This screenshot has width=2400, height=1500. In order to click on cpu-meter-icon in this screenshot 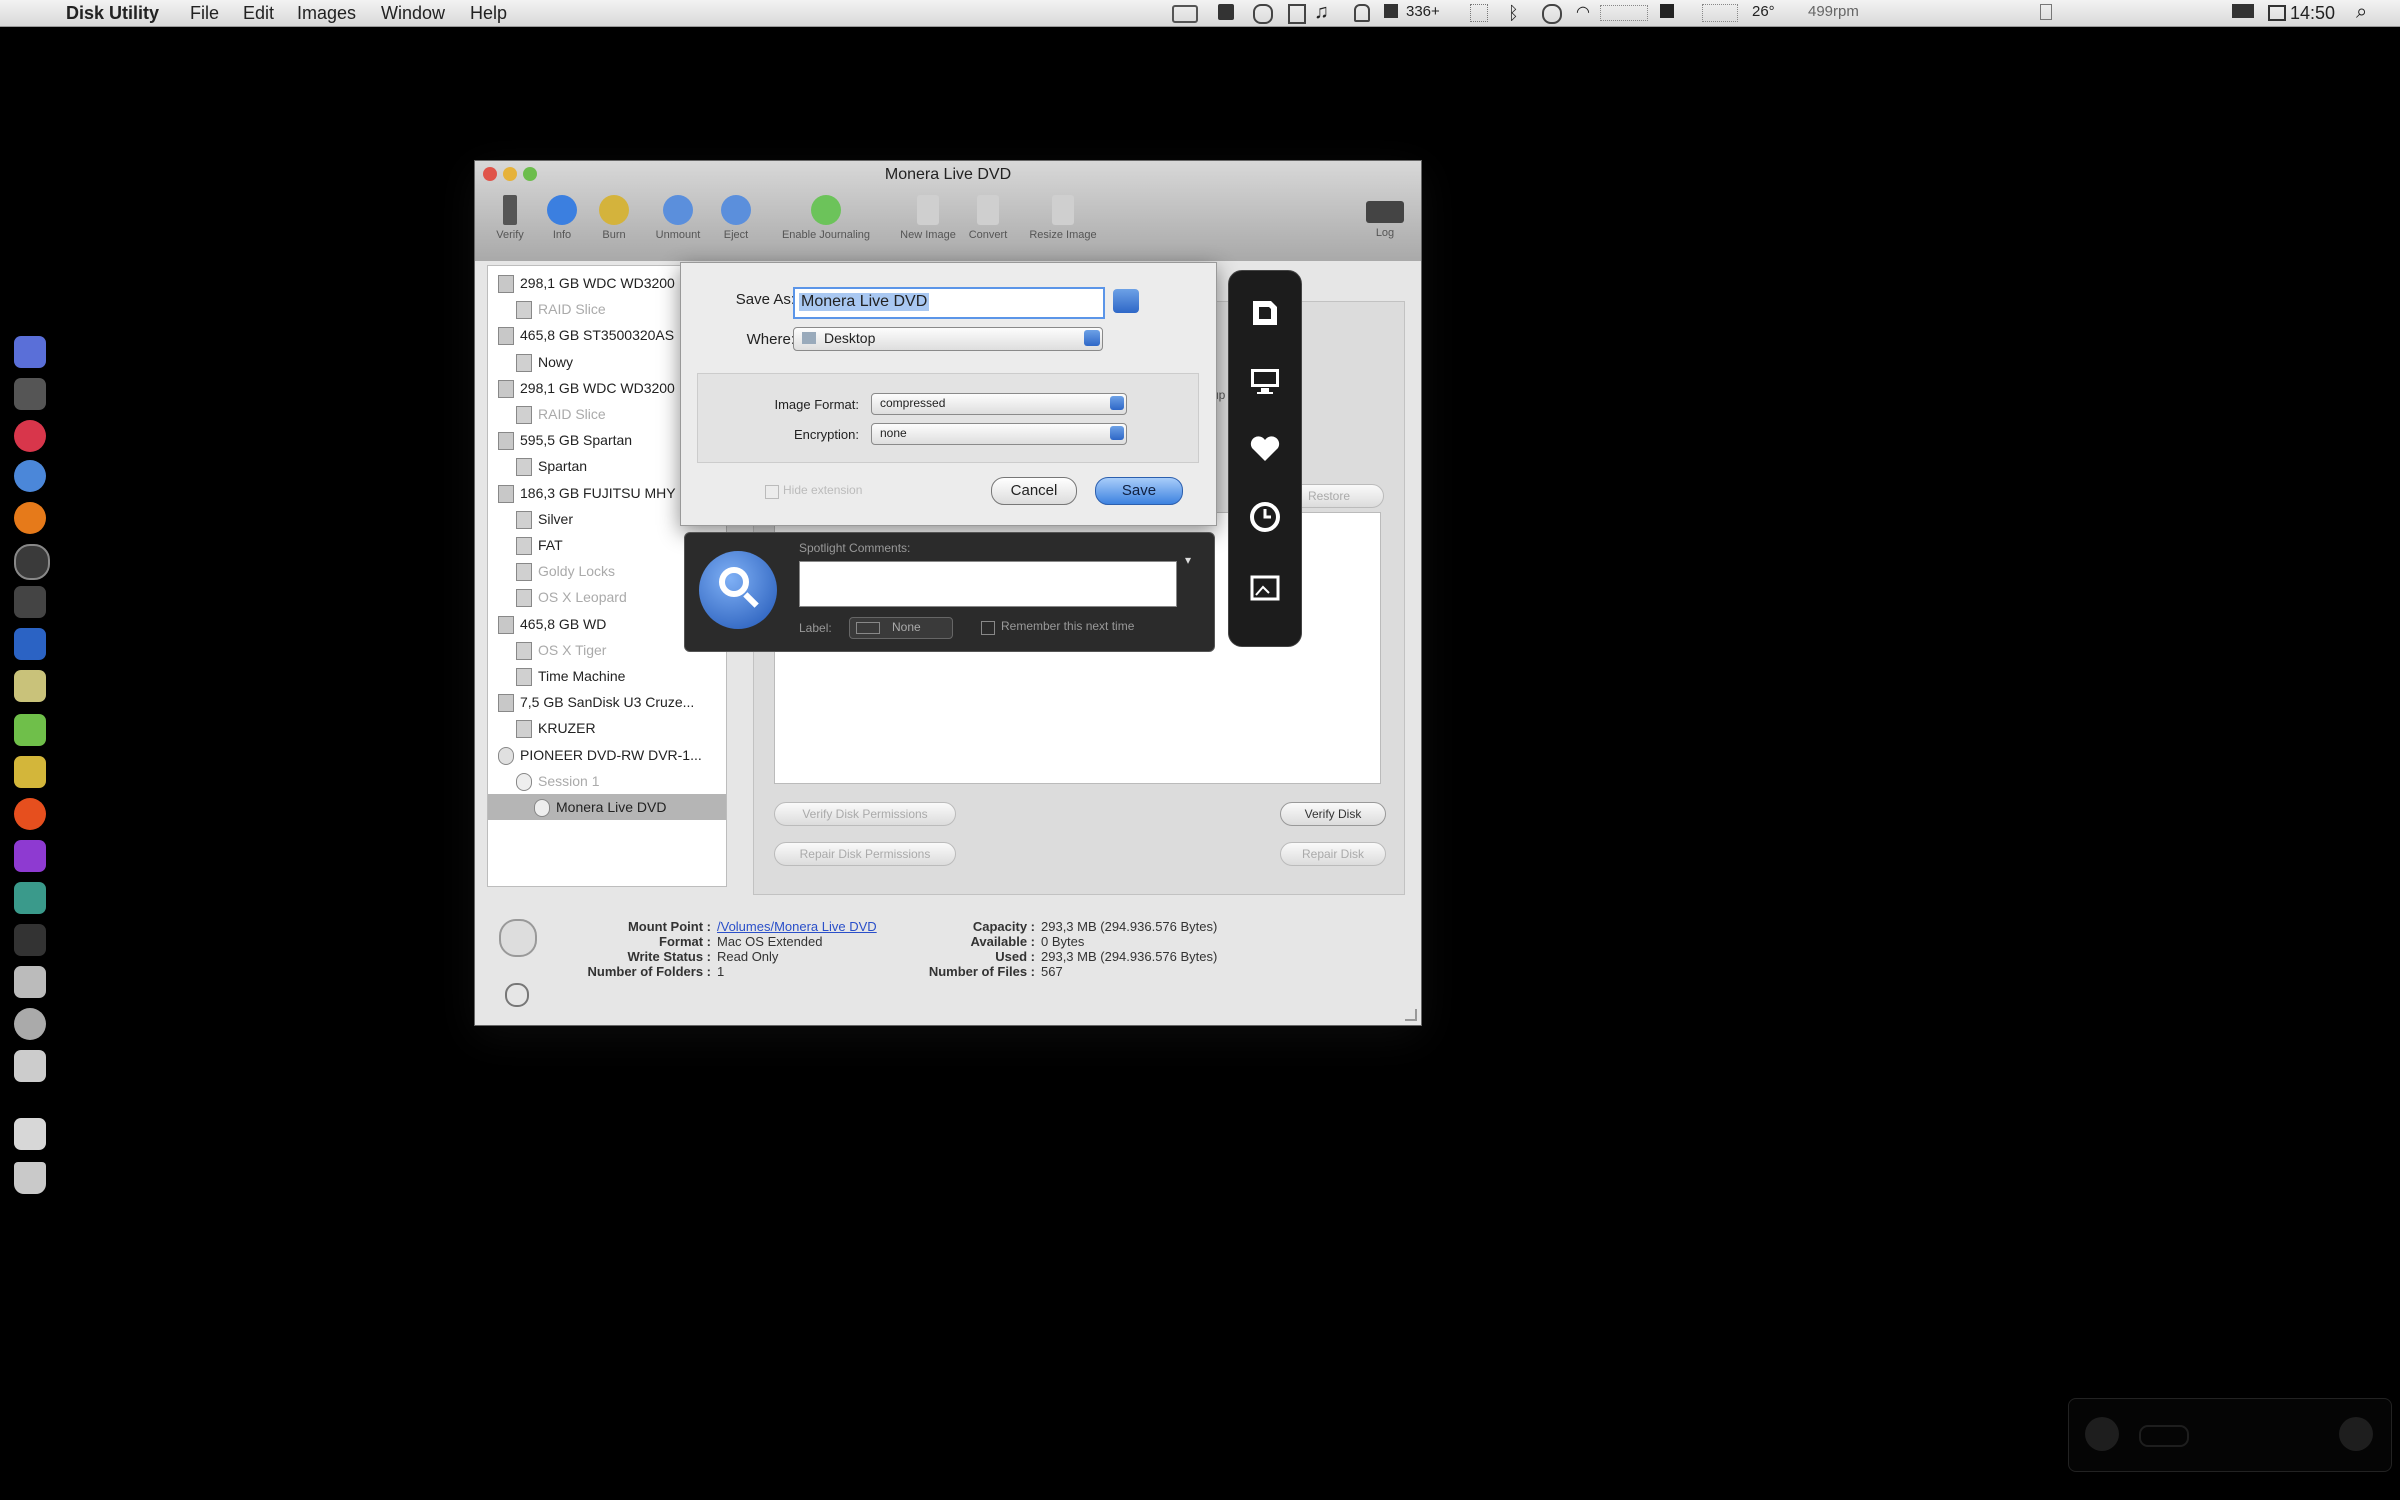, I will do `click(1624, 13)`.